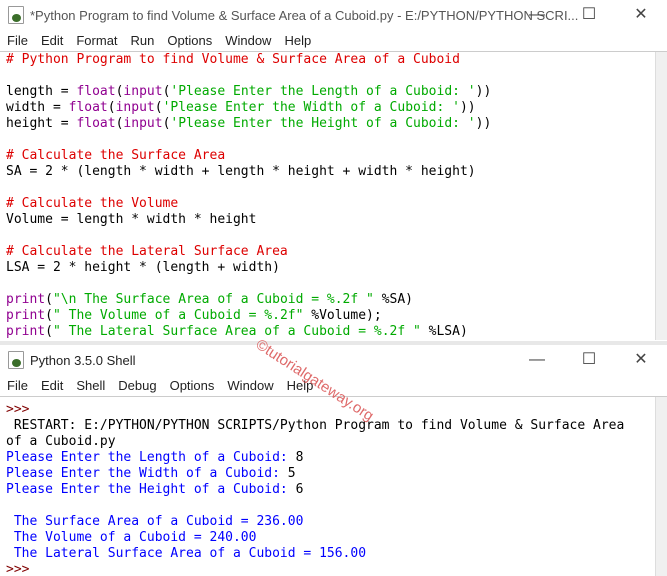 This screenshot has height=576, width=667. I want to click on code-token: 6, so click(299, 489).